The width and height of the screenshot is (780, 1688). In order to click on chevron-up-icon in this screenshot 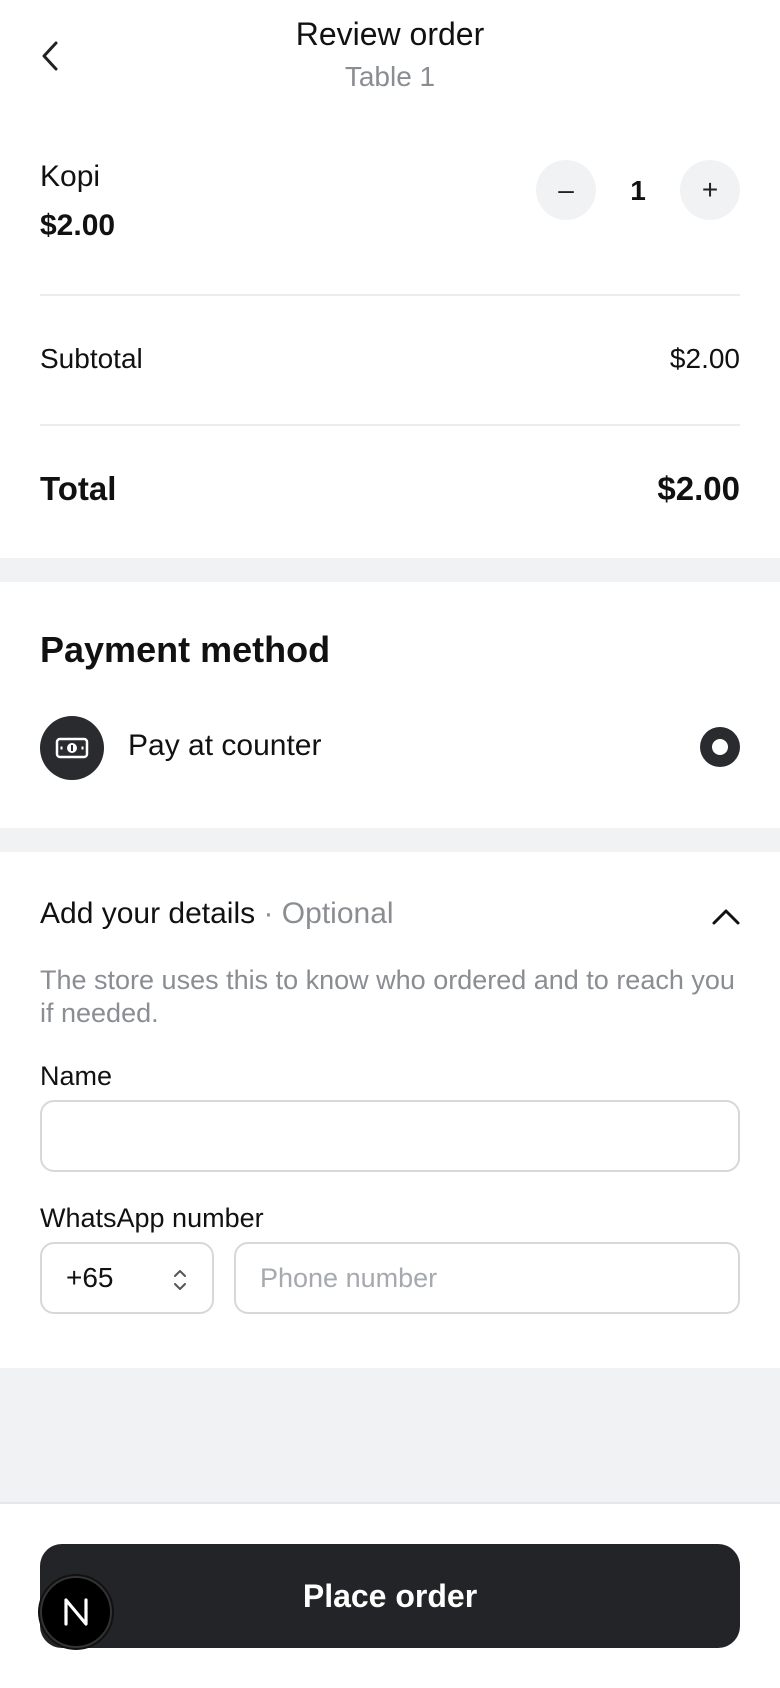, I will do `click(726, 916)`.